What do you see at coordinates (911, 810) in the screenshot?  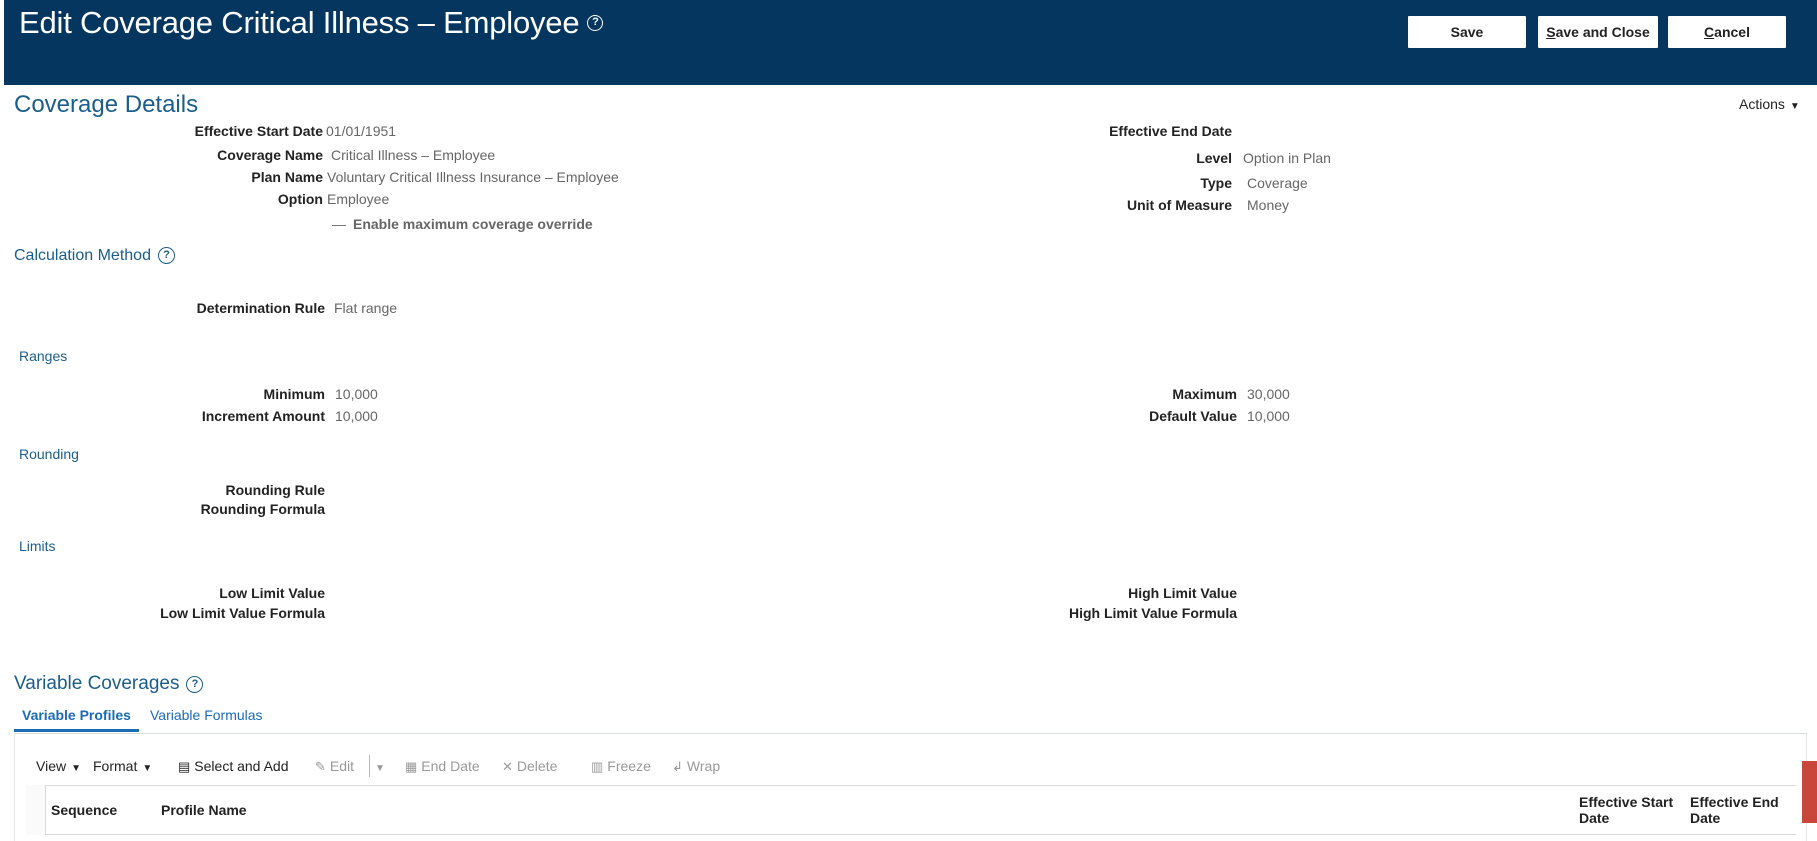 I see `table-header` at bounding box center [911, 810].